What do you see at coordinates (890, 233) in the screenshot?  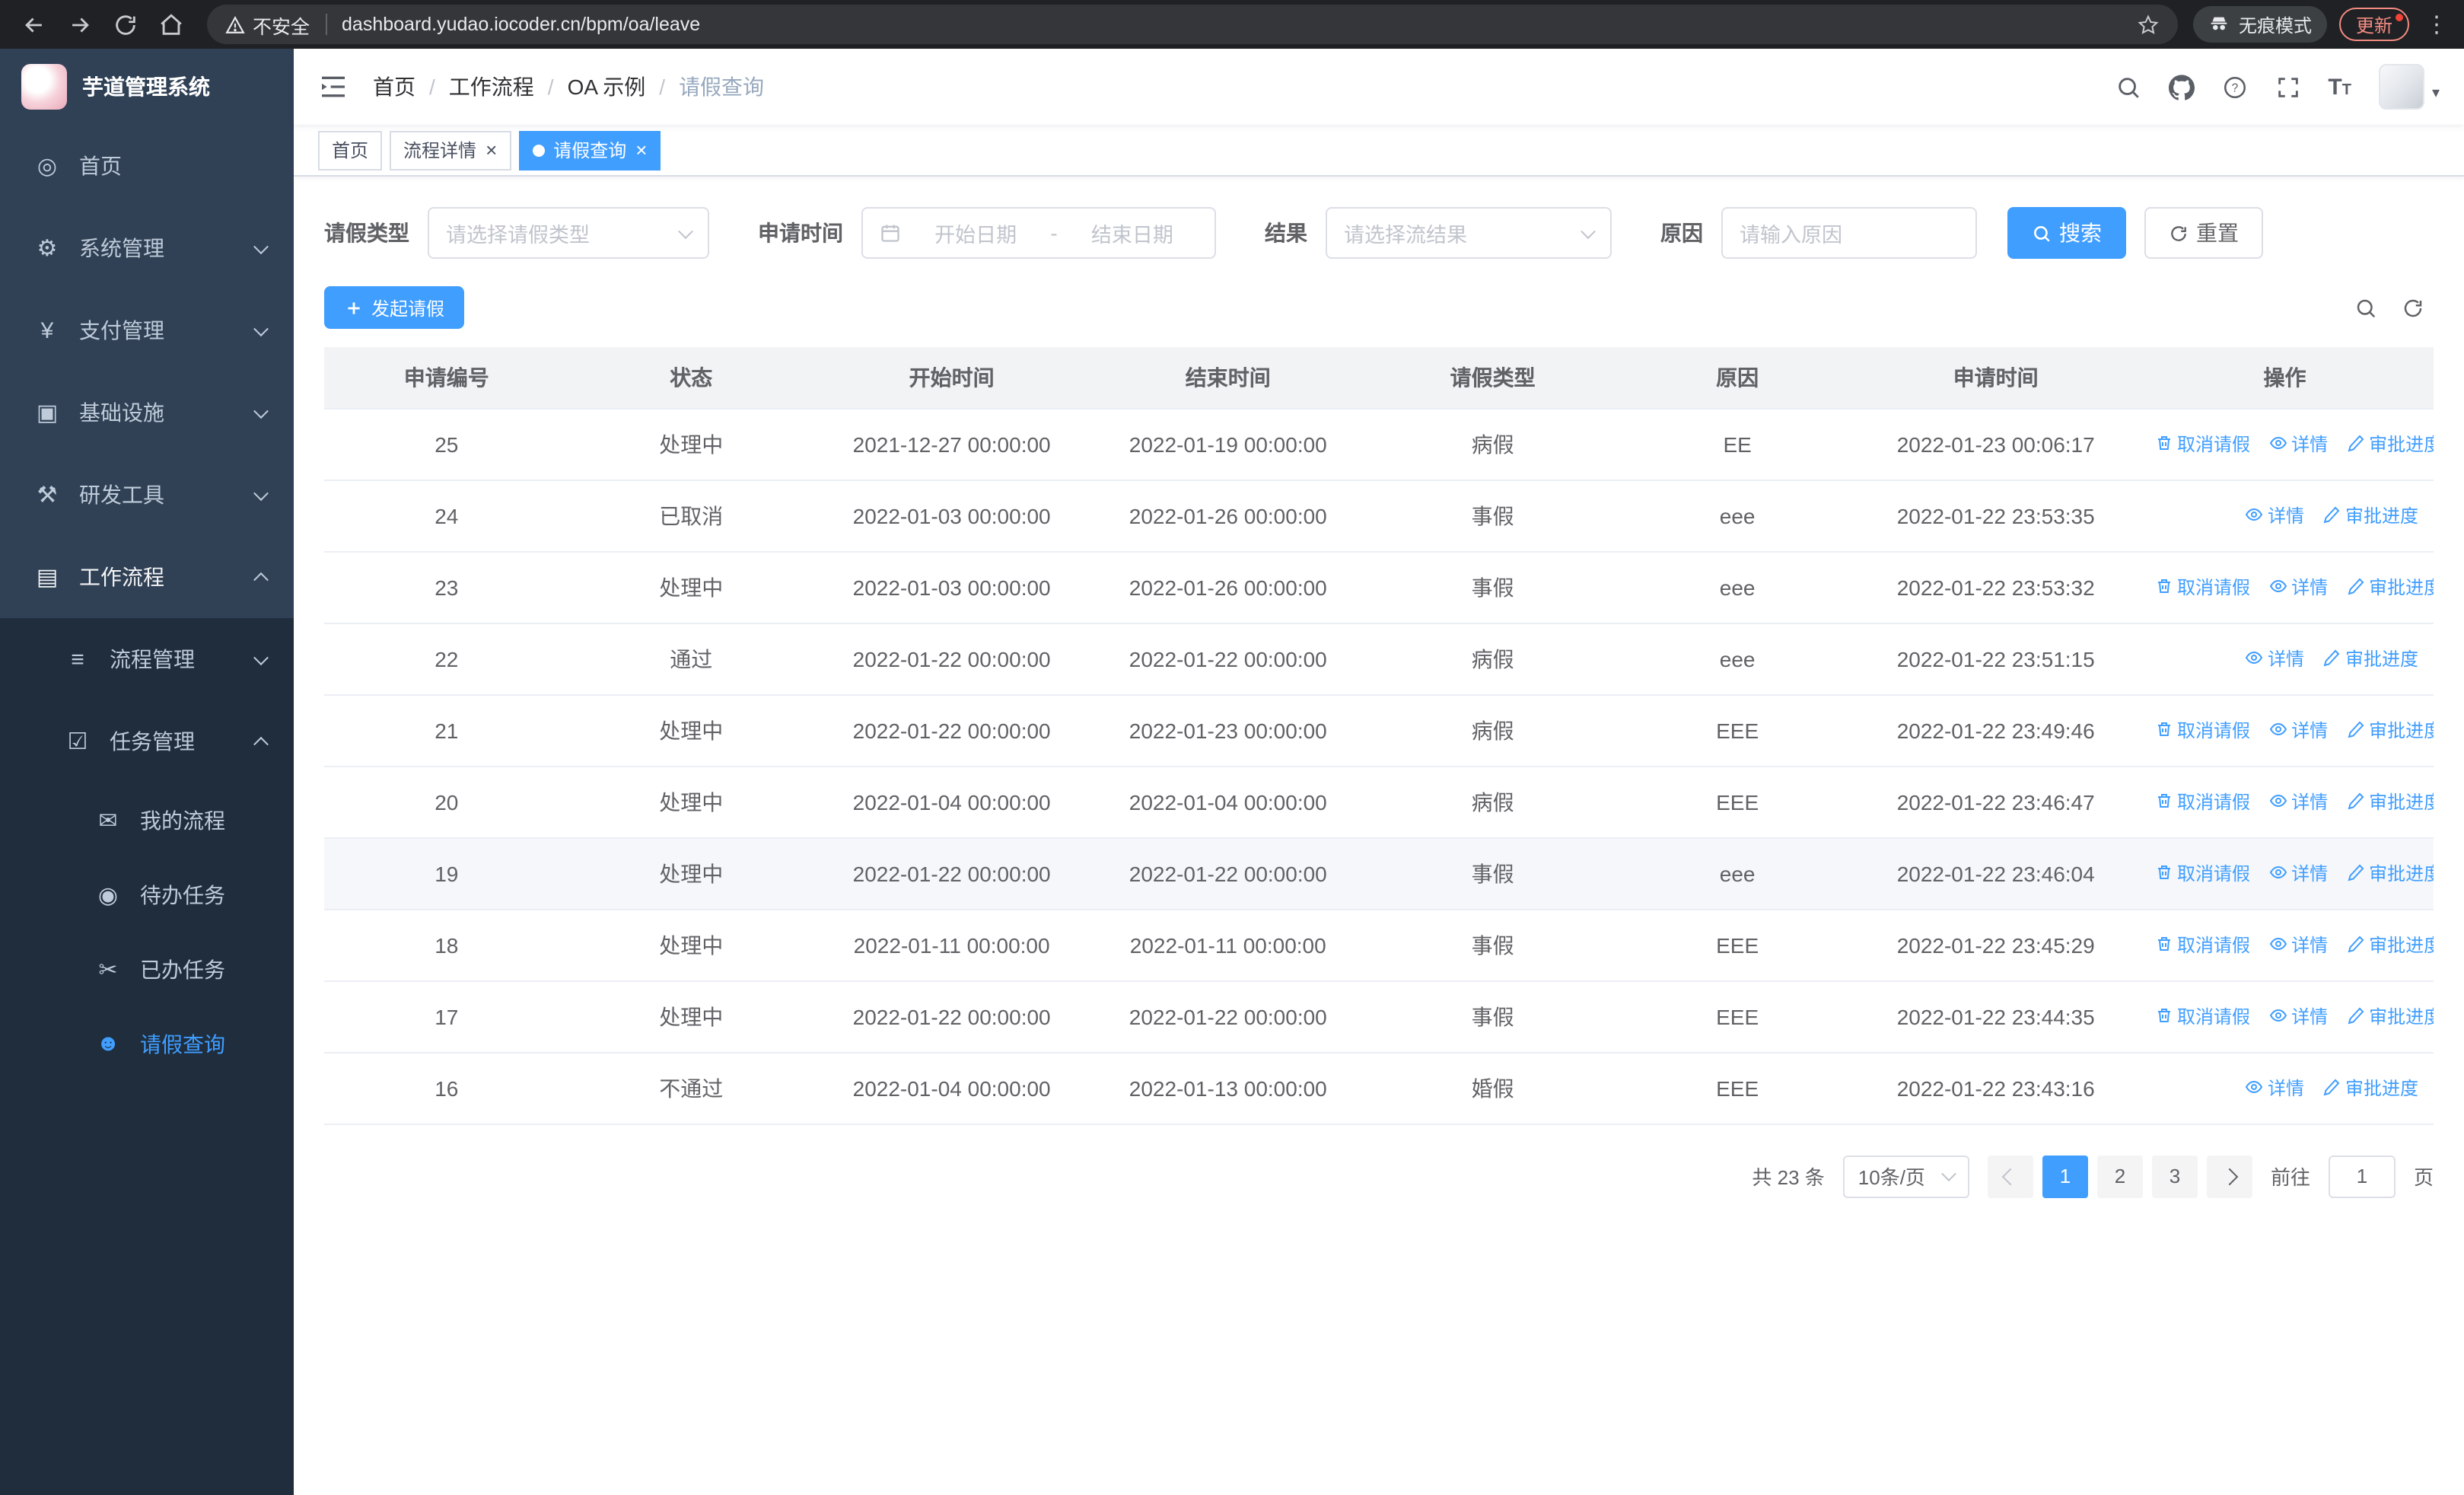 I see `calendar-icon` at bounding box center [890, 233].